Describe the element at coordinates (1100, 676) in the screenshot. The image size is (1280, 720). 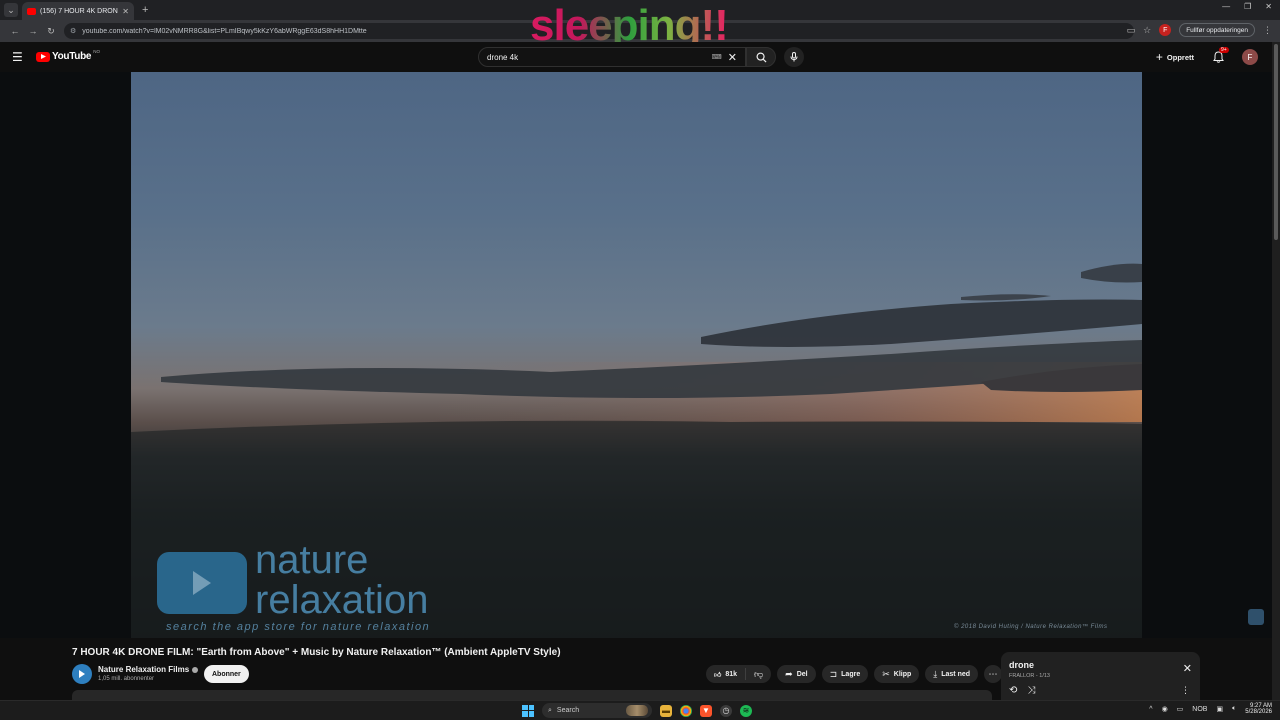
I see `playlist-panel: drone FRALLOR - 1/13 ✕ ⟲ ⤨ ⋮` at that location.